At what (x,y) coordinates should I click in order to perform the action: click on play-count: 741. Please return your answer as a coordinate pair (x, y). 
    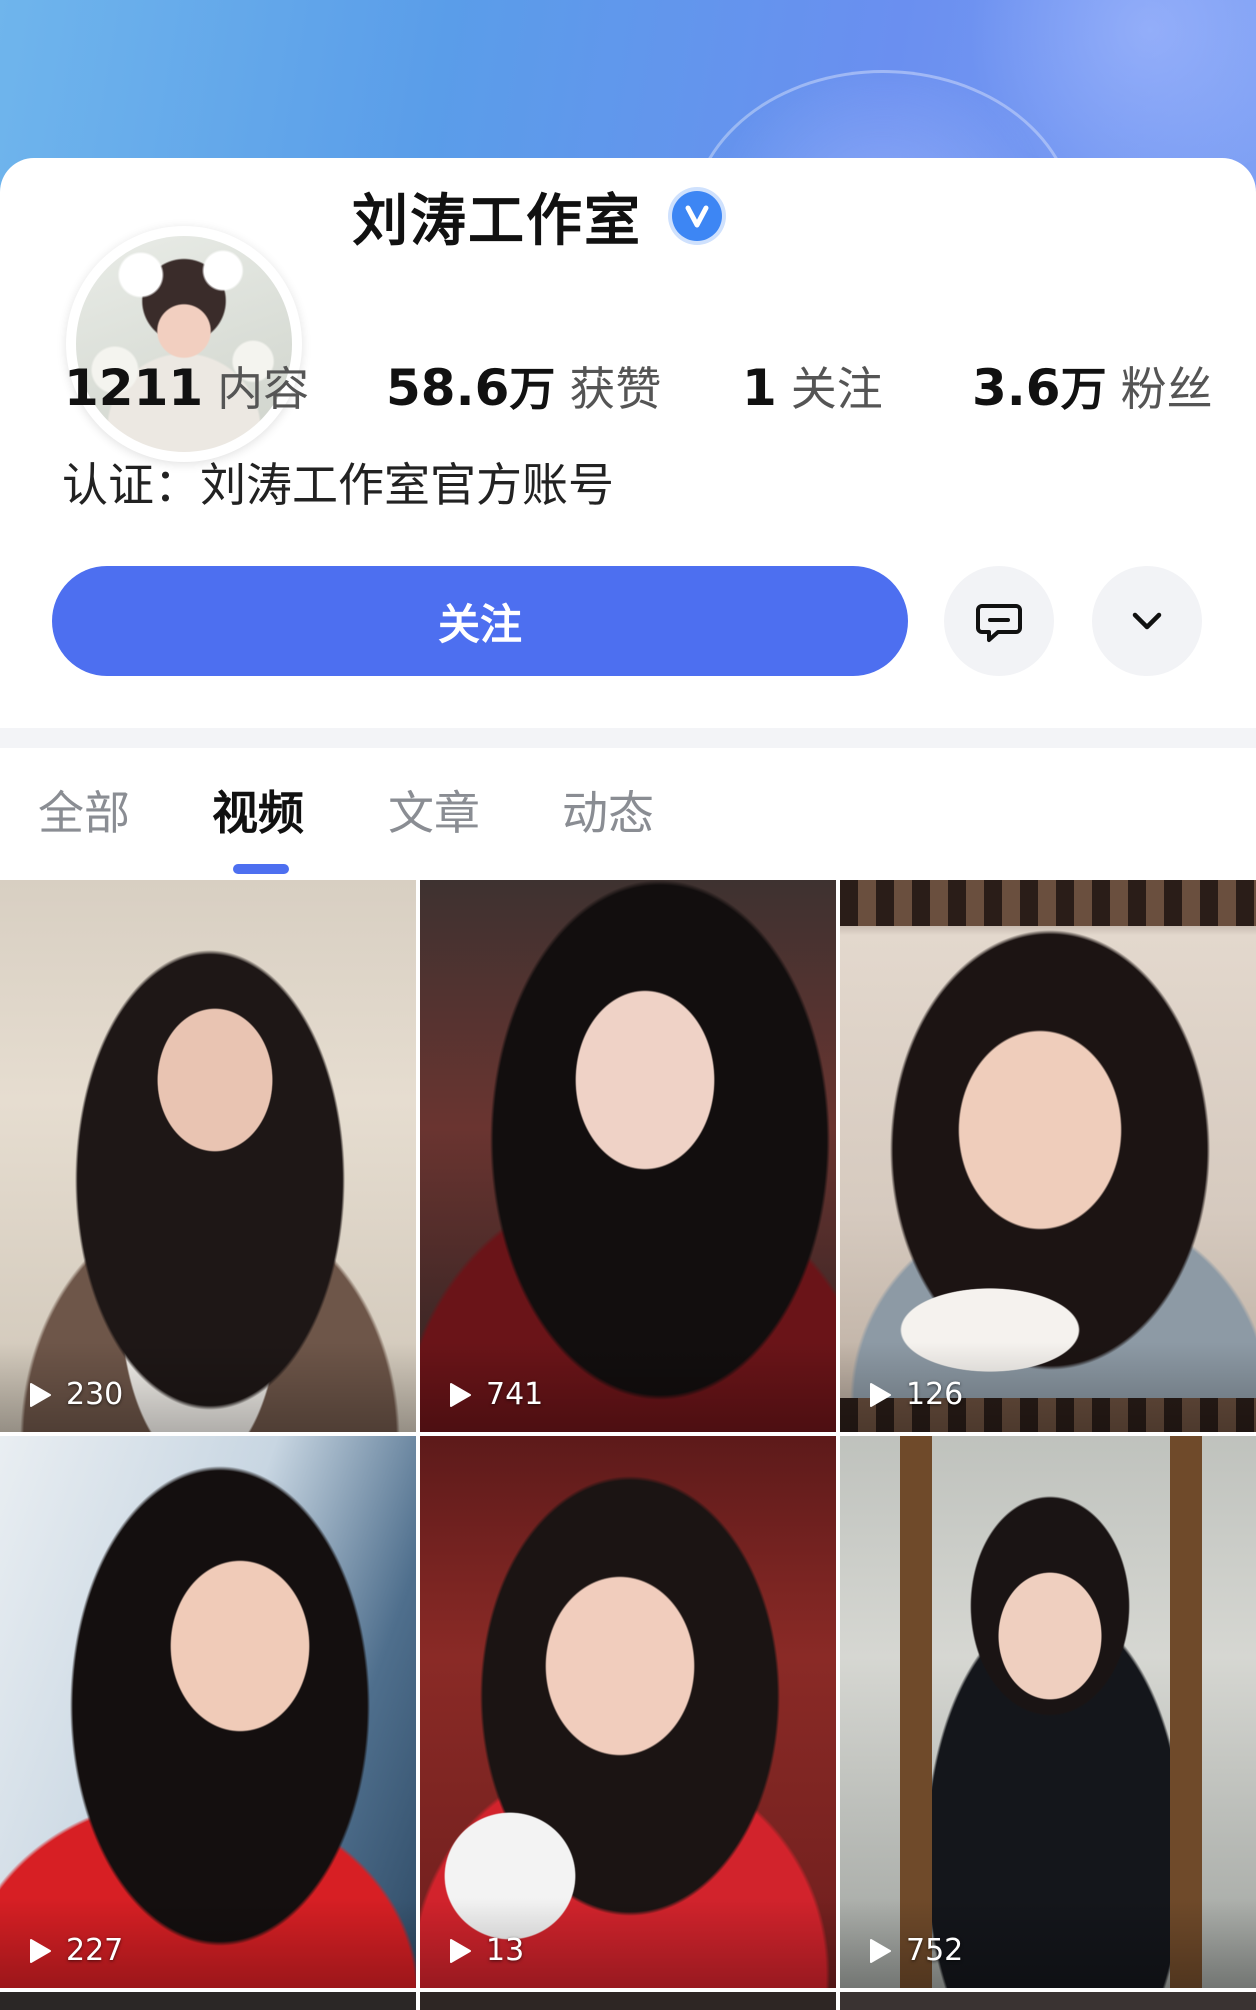
    Looking at the image, I should click on (495, 1394).